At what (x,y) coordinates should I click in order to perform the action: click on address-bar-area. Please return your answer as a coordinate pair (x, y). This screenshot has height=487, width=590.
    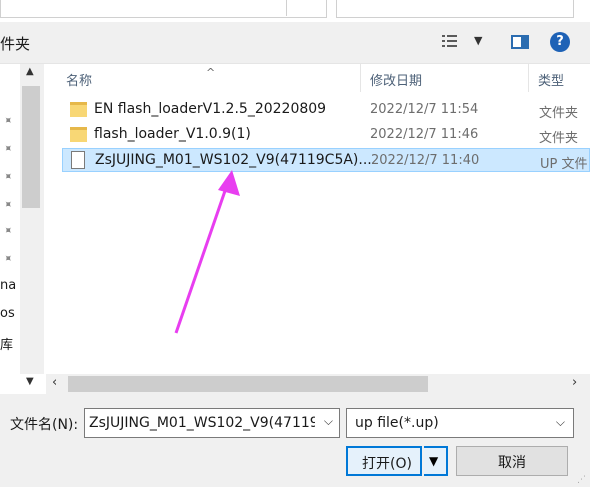
    Looking at the image, I should click on (295, 11).